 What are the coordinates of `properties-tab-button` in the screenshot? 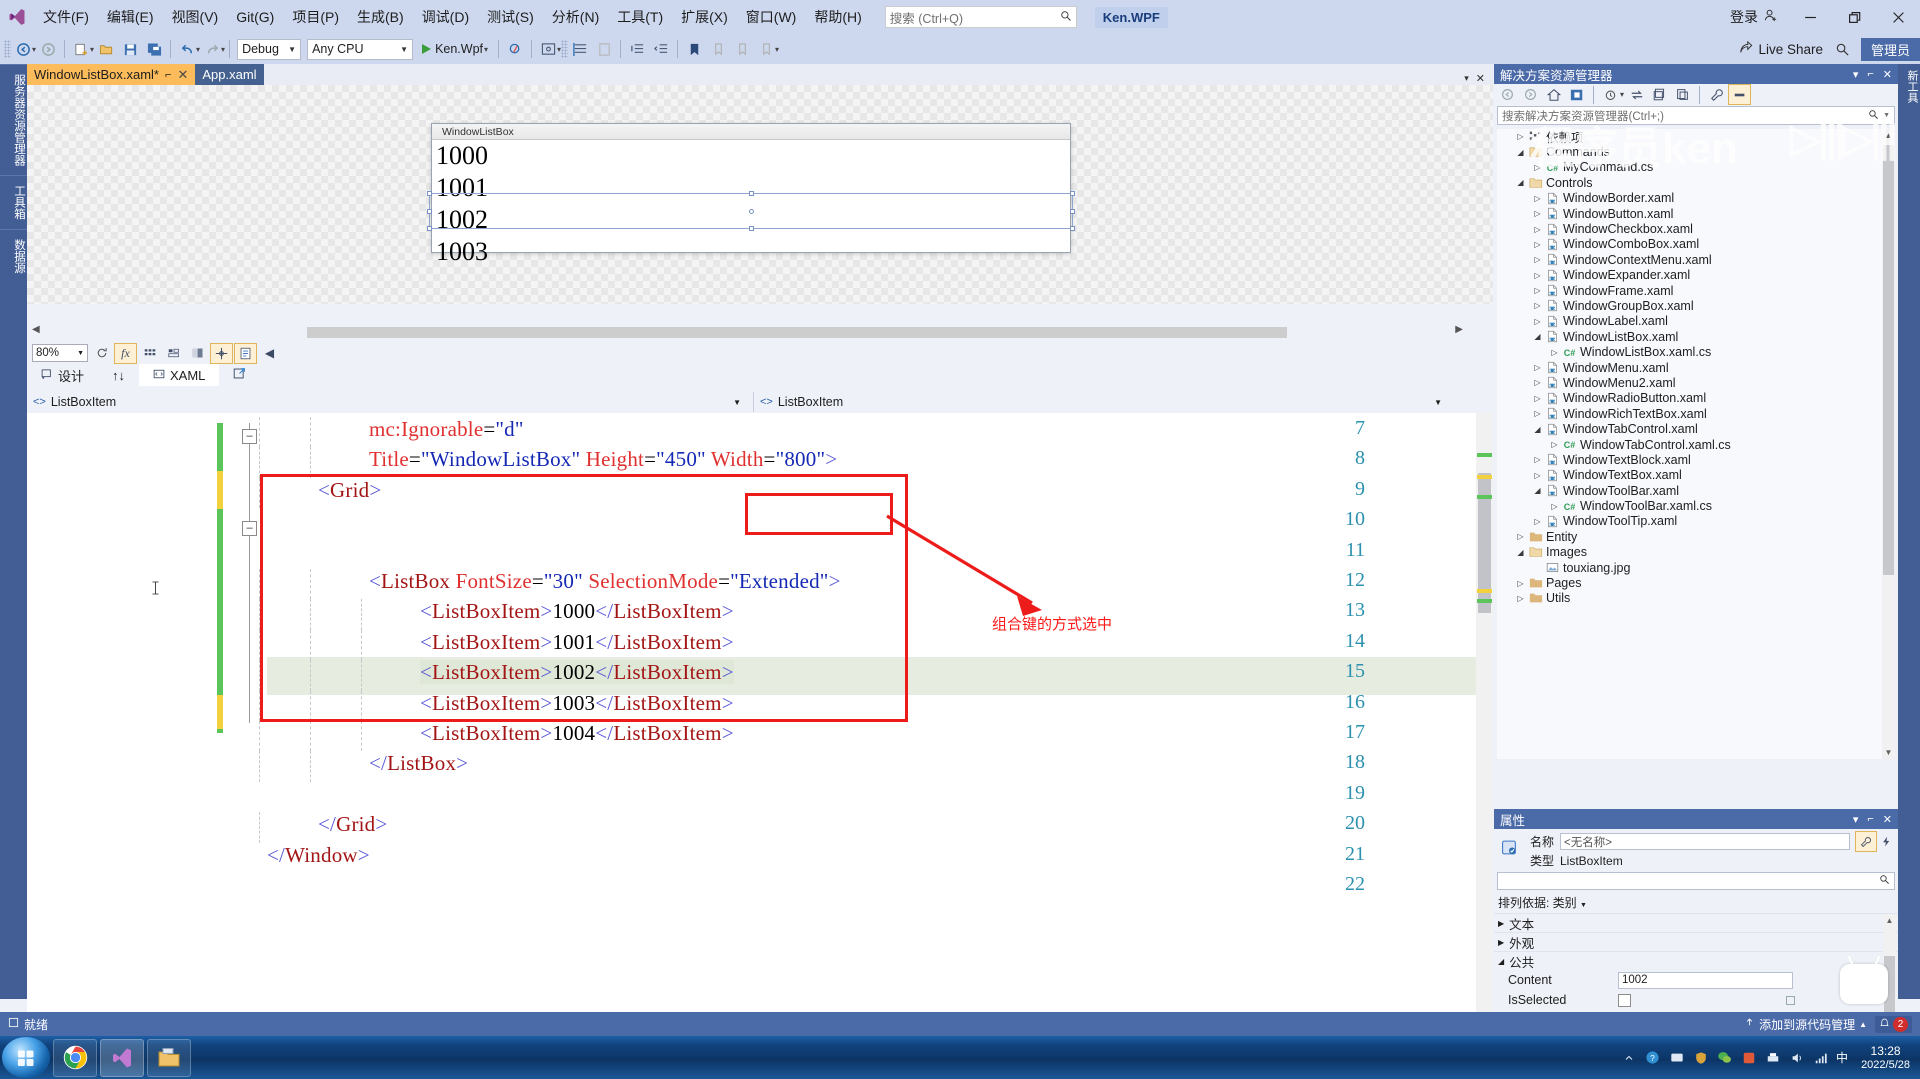 It's located at (1866, 841).